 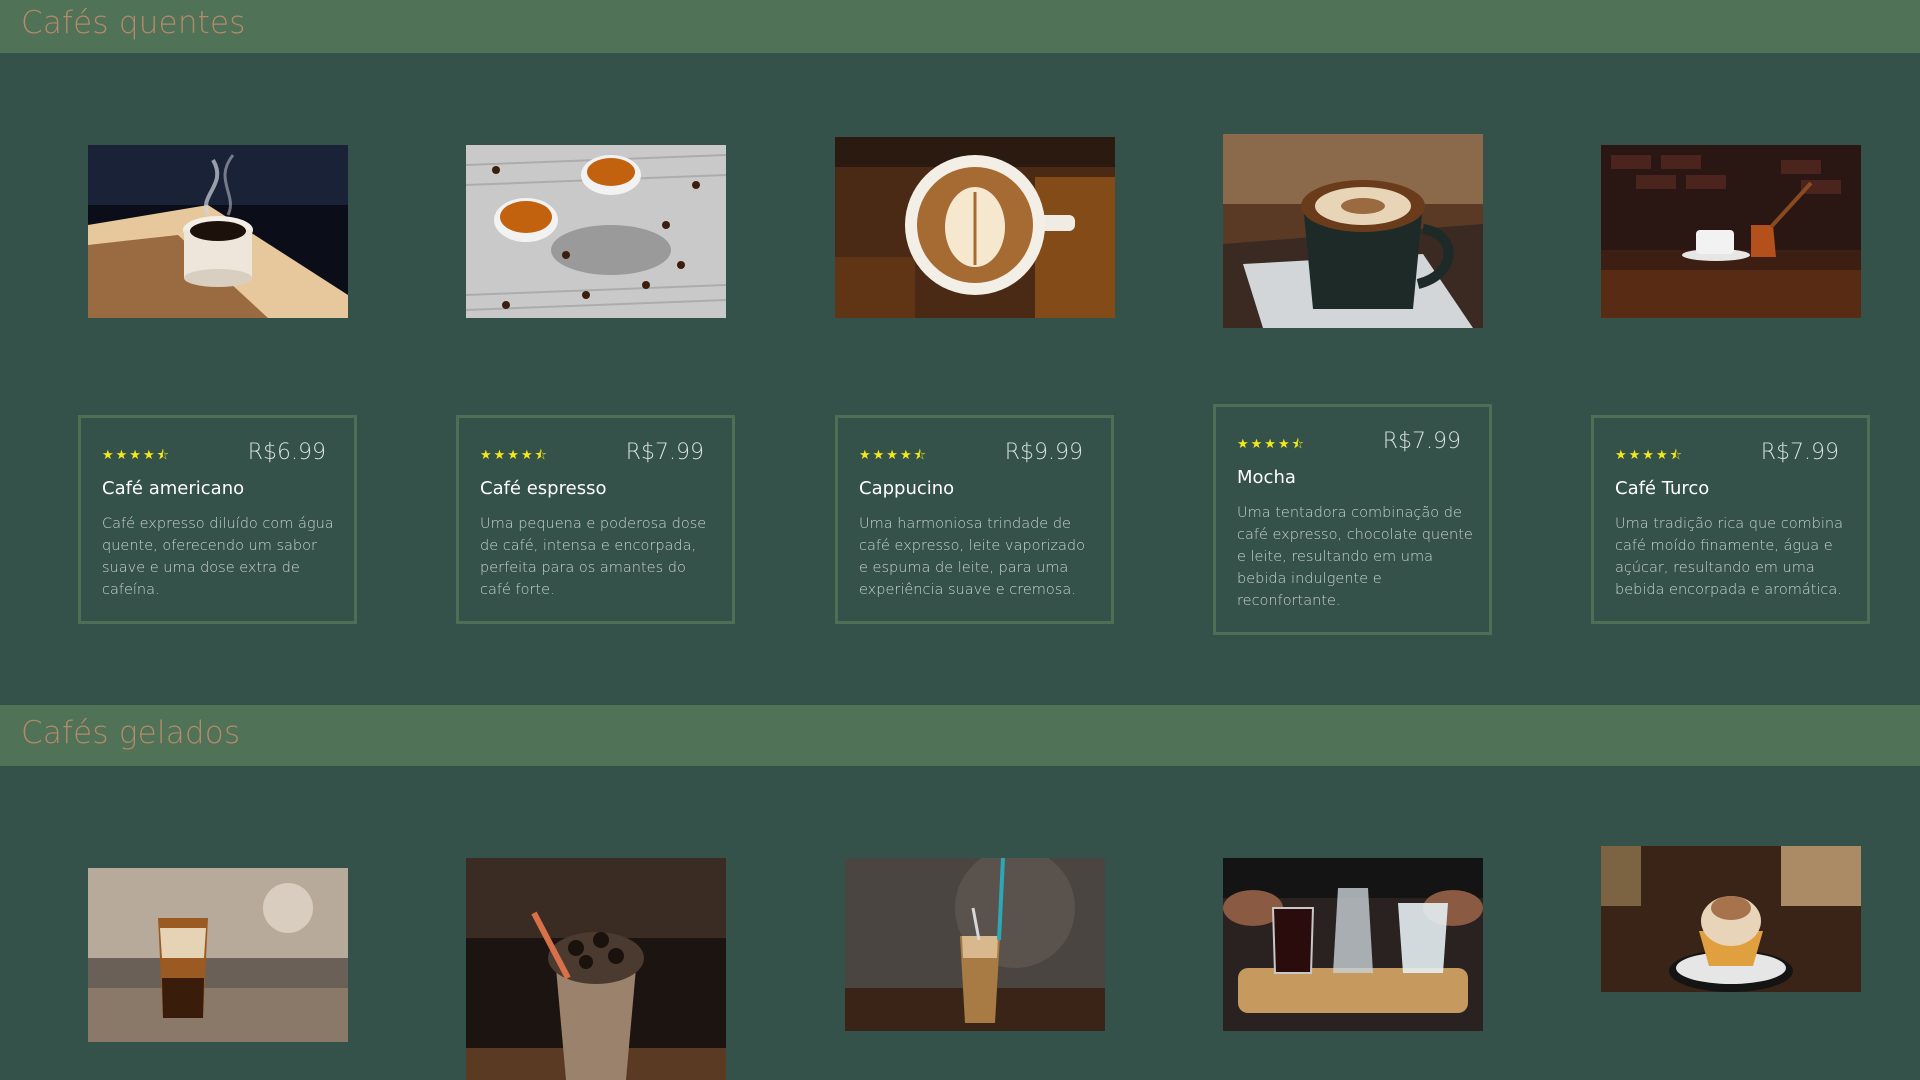 What do you see at coordinates (907, 488) in the screenshot?
I see `product-name: Cappucino` at bounding box center [907, 488].